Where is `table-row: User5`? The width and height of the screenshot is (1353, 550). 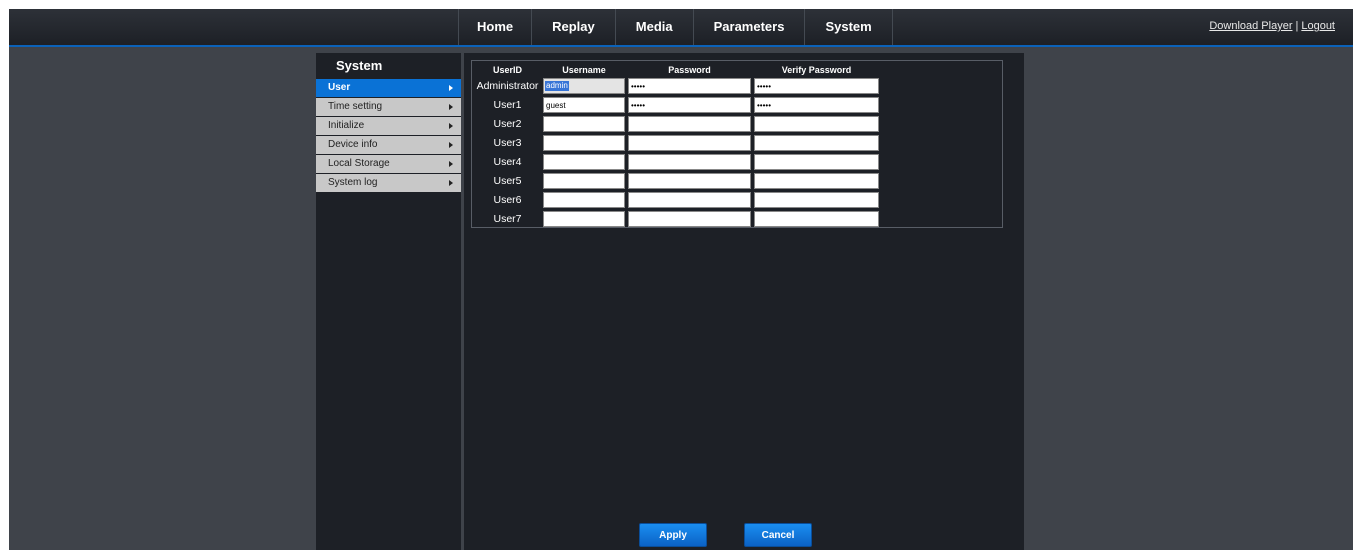
table-row: User5 is located at coordinates (737, 182).